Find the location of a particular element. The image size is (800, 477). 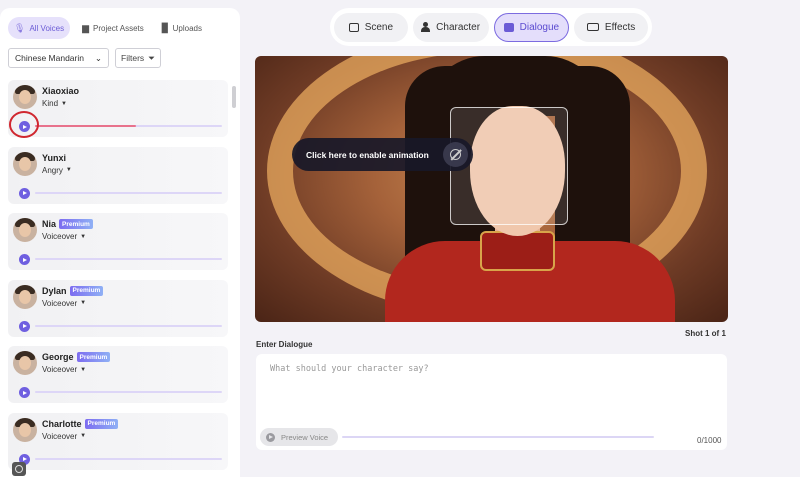

tab-all-voices: 🎙 All Voices is located at coordinates (39, 28).